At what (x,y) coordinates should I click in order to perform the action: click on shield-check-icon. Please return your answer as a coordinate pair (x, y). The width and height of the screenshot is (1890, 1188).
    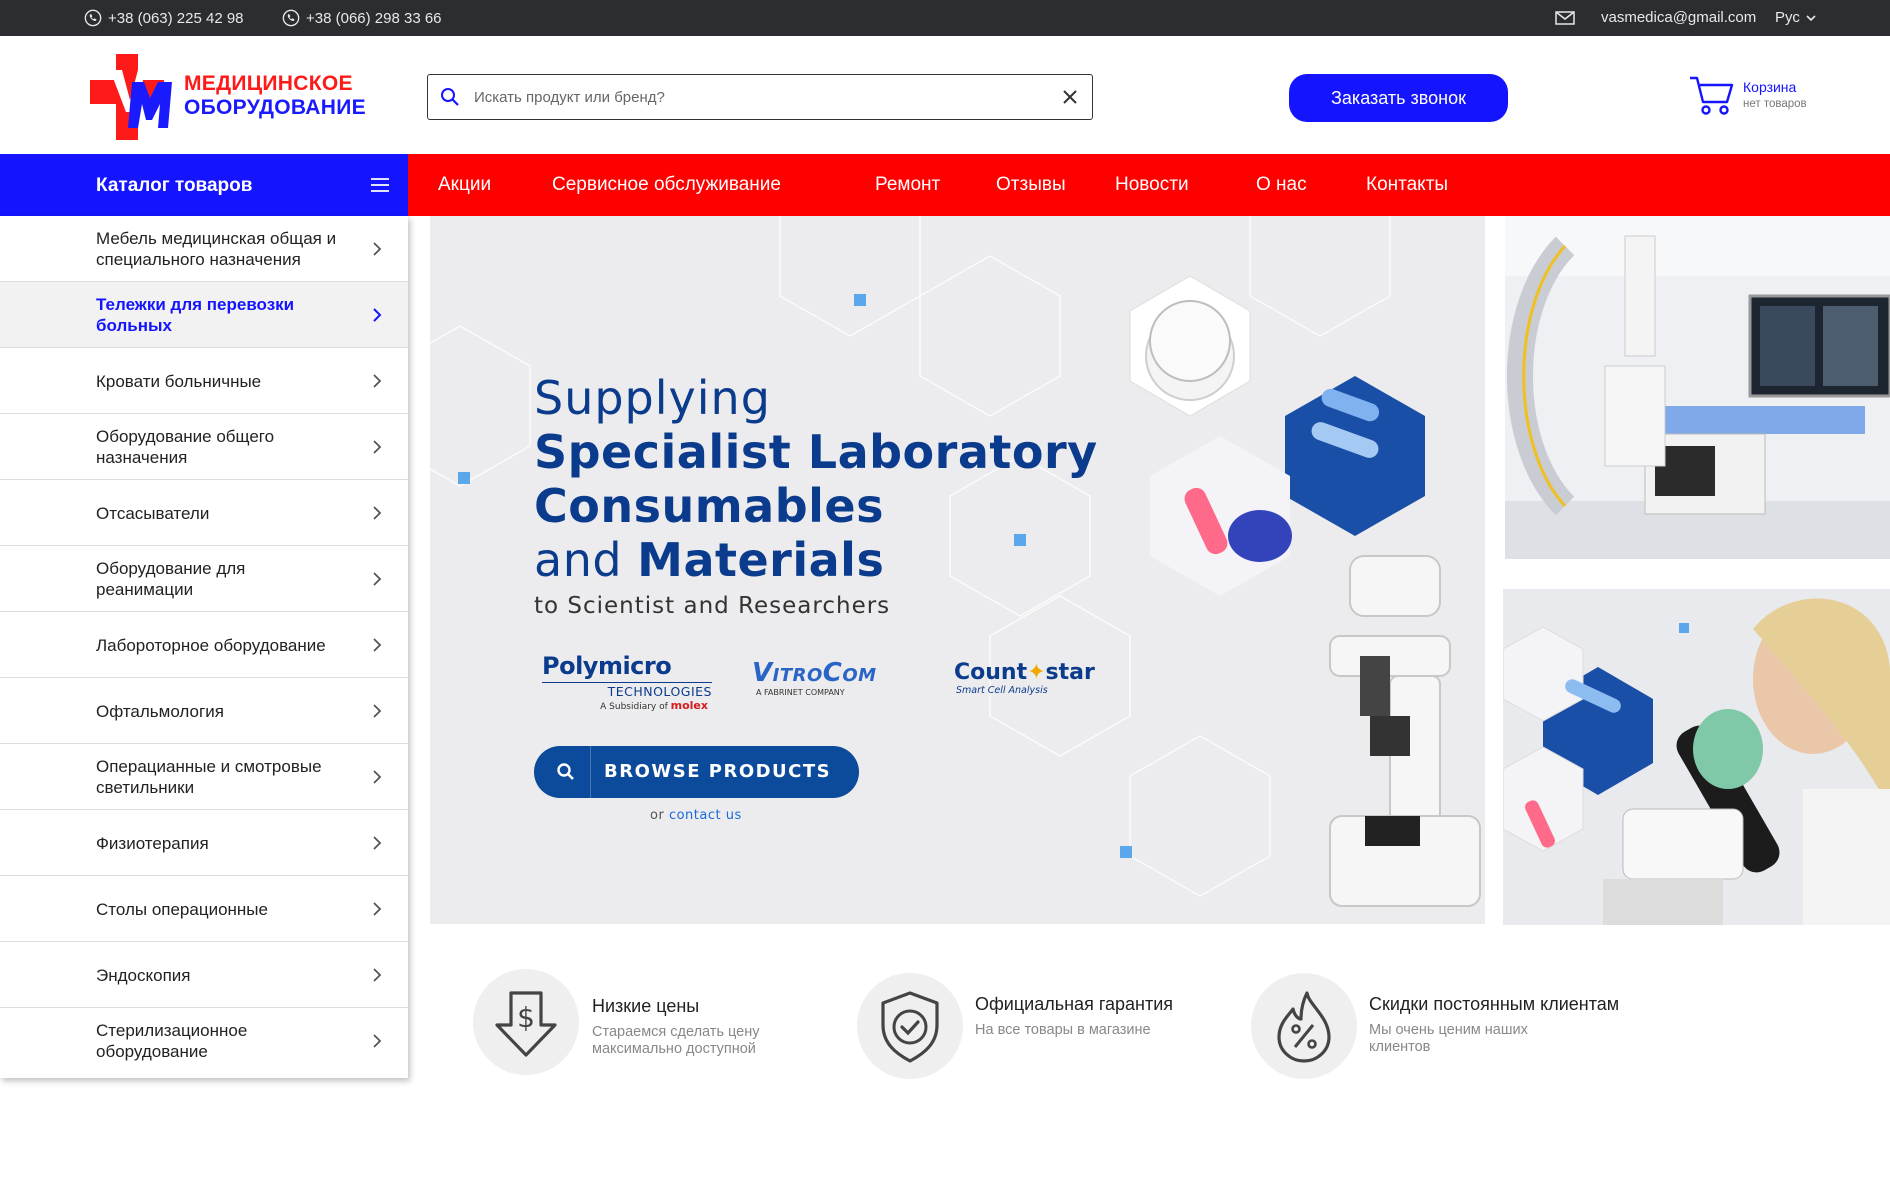
    Looking at the image, I should click on (910, 1027).